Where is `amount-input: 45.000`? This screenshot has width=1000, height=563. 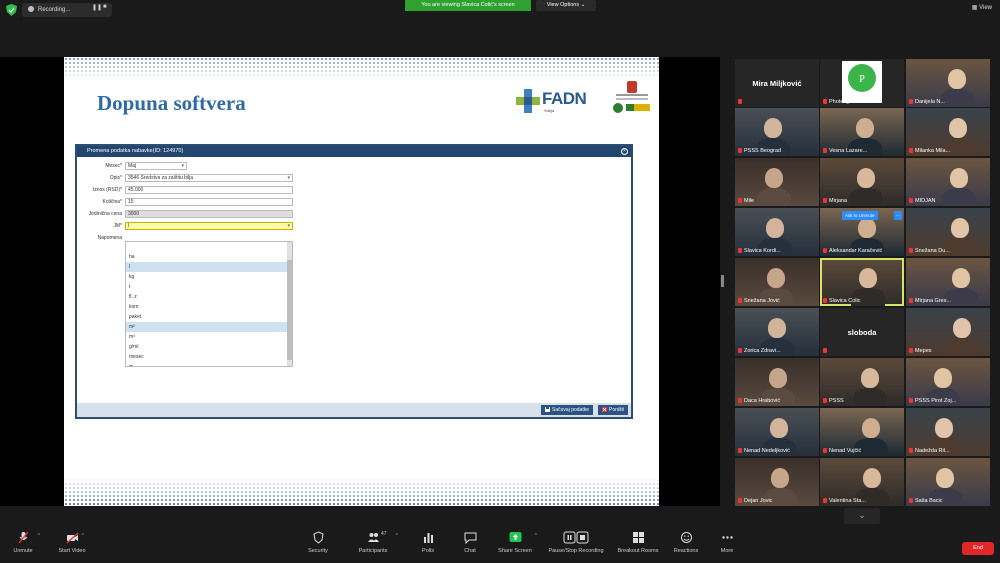
amount-input: 45.000 is located at coordinates (209, 190).